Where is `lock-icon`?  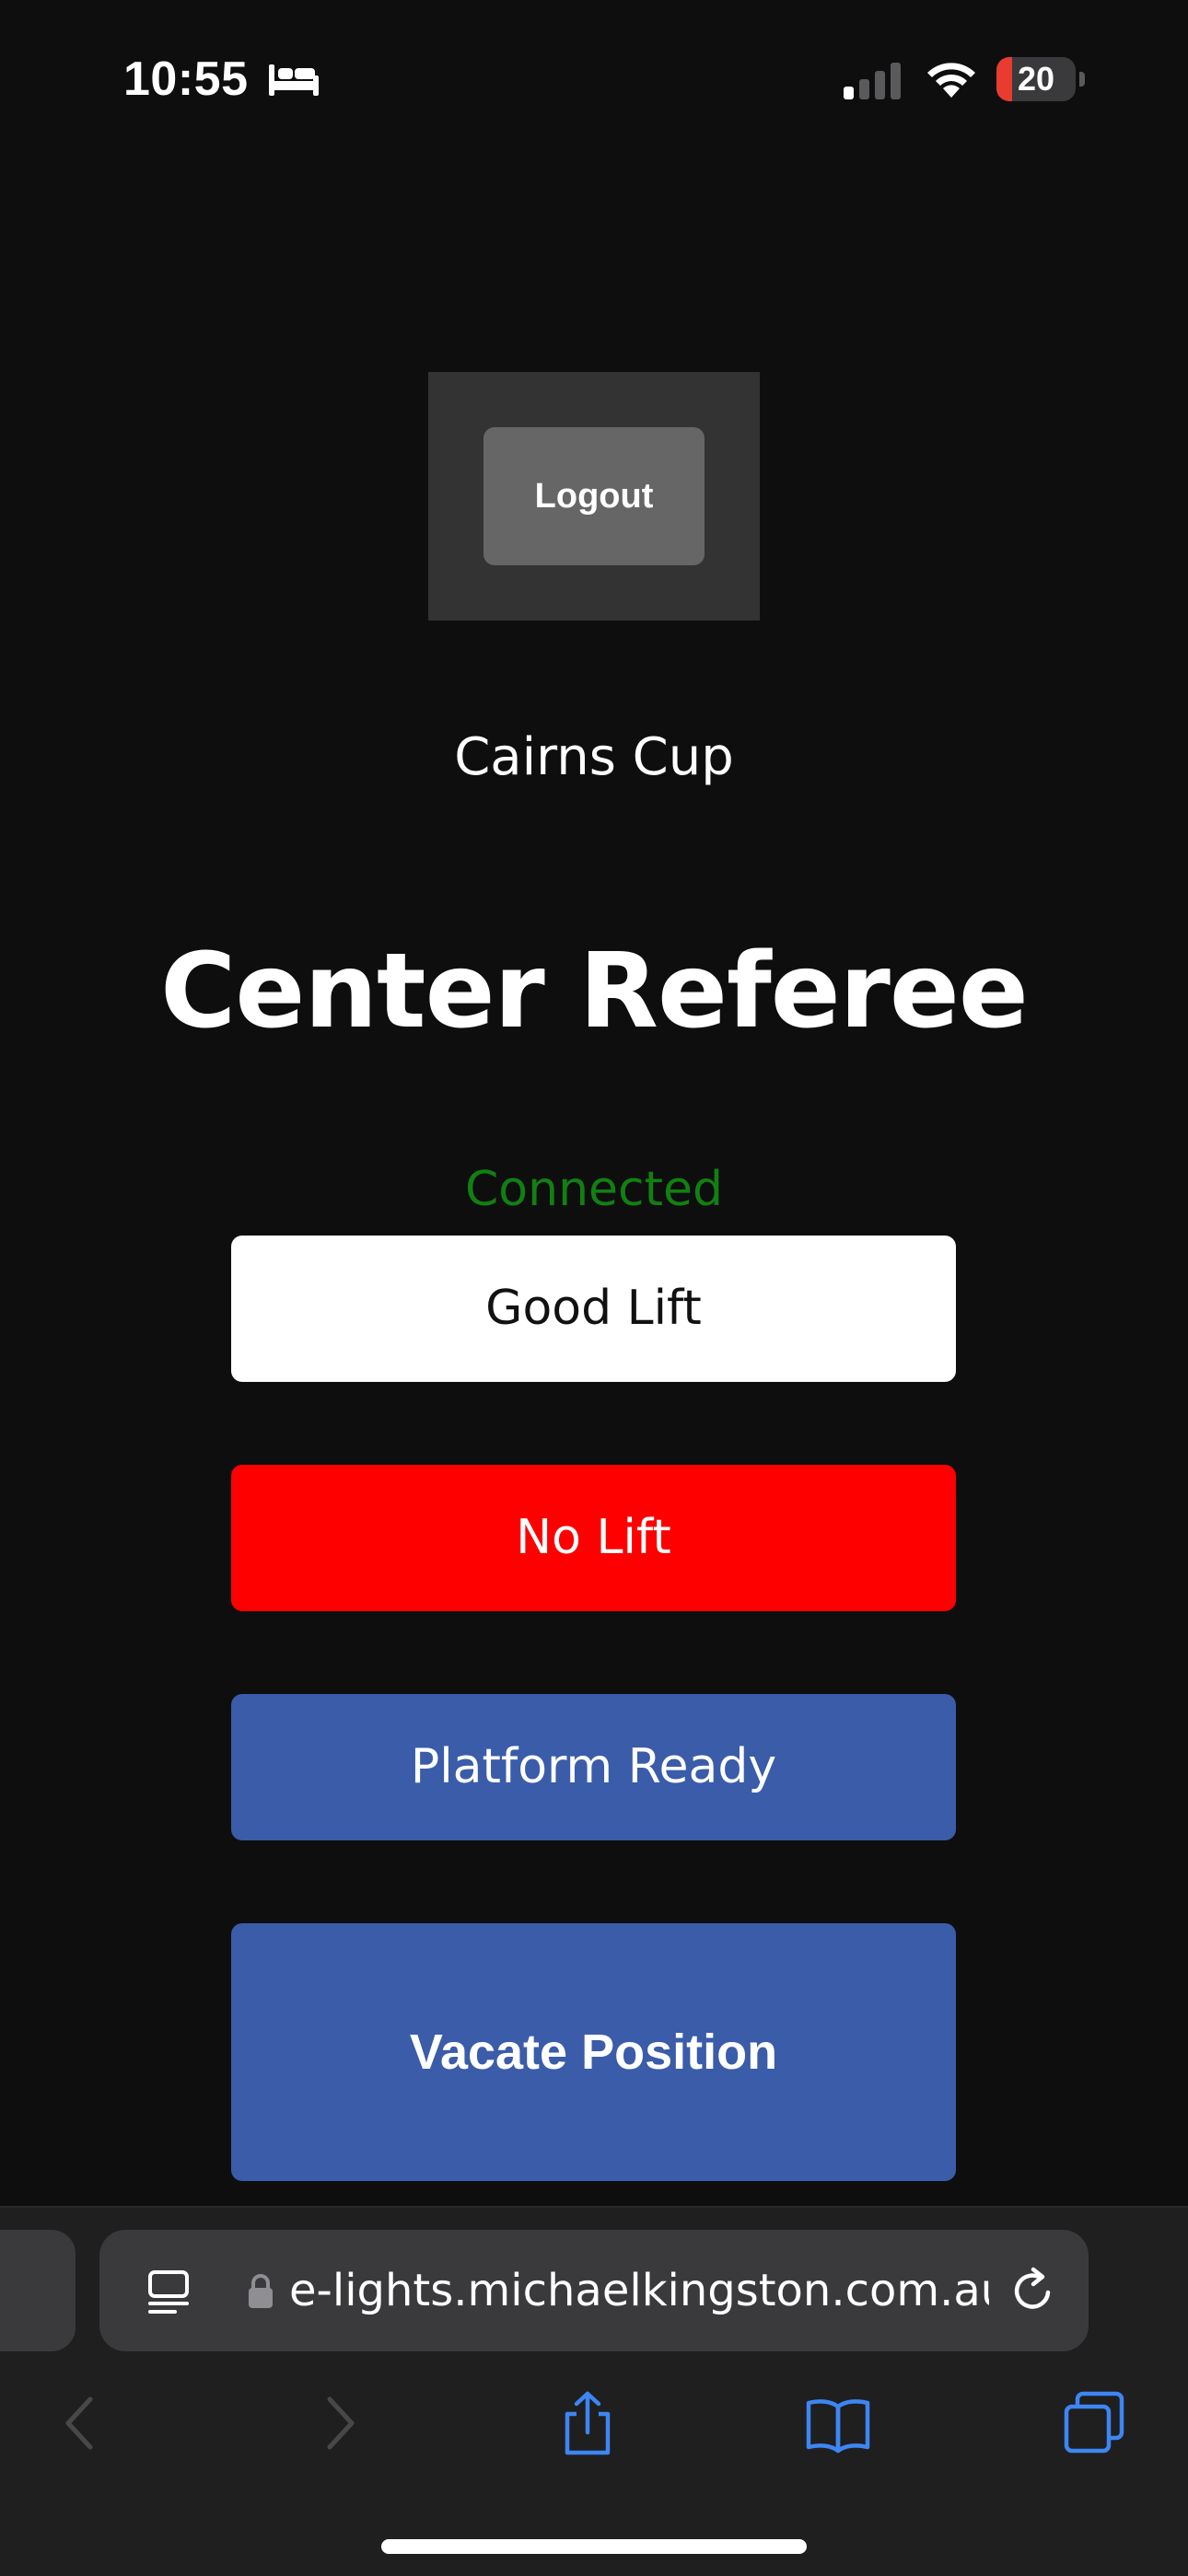
lock-icon is located at coordinates (261, 2291).